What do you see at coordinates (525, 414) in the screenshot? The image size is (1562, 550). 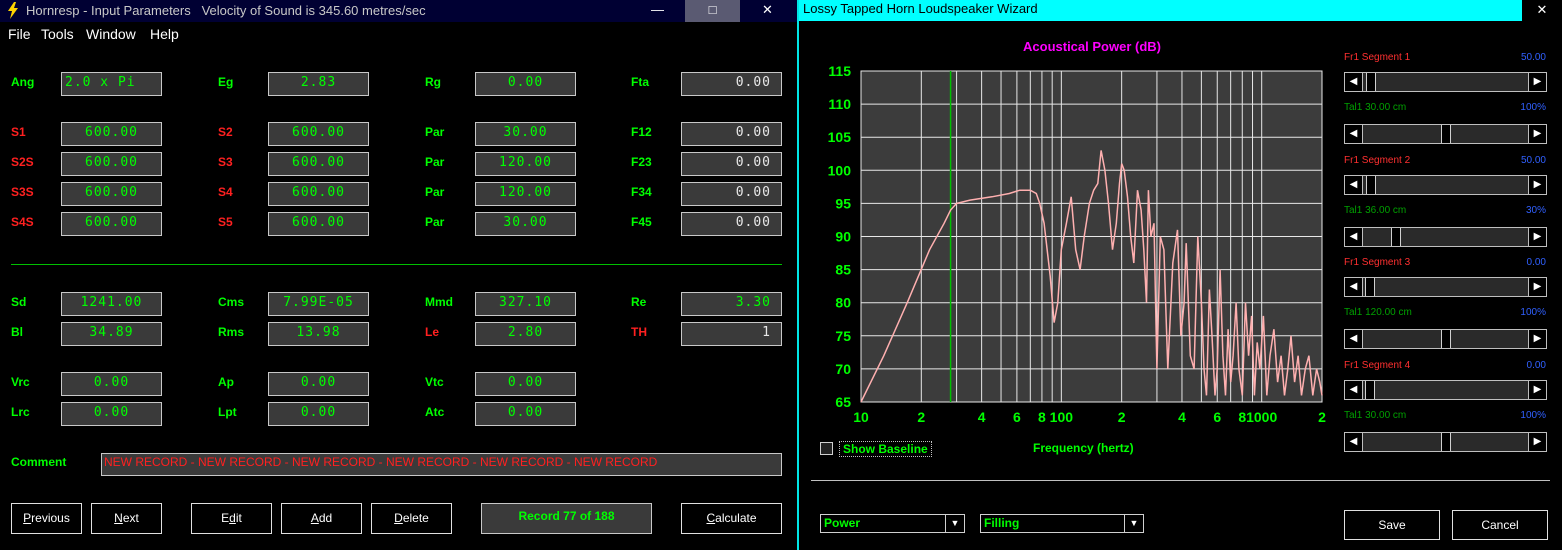 I see `field-atc: 0.00` at bounding box center [525, 414].